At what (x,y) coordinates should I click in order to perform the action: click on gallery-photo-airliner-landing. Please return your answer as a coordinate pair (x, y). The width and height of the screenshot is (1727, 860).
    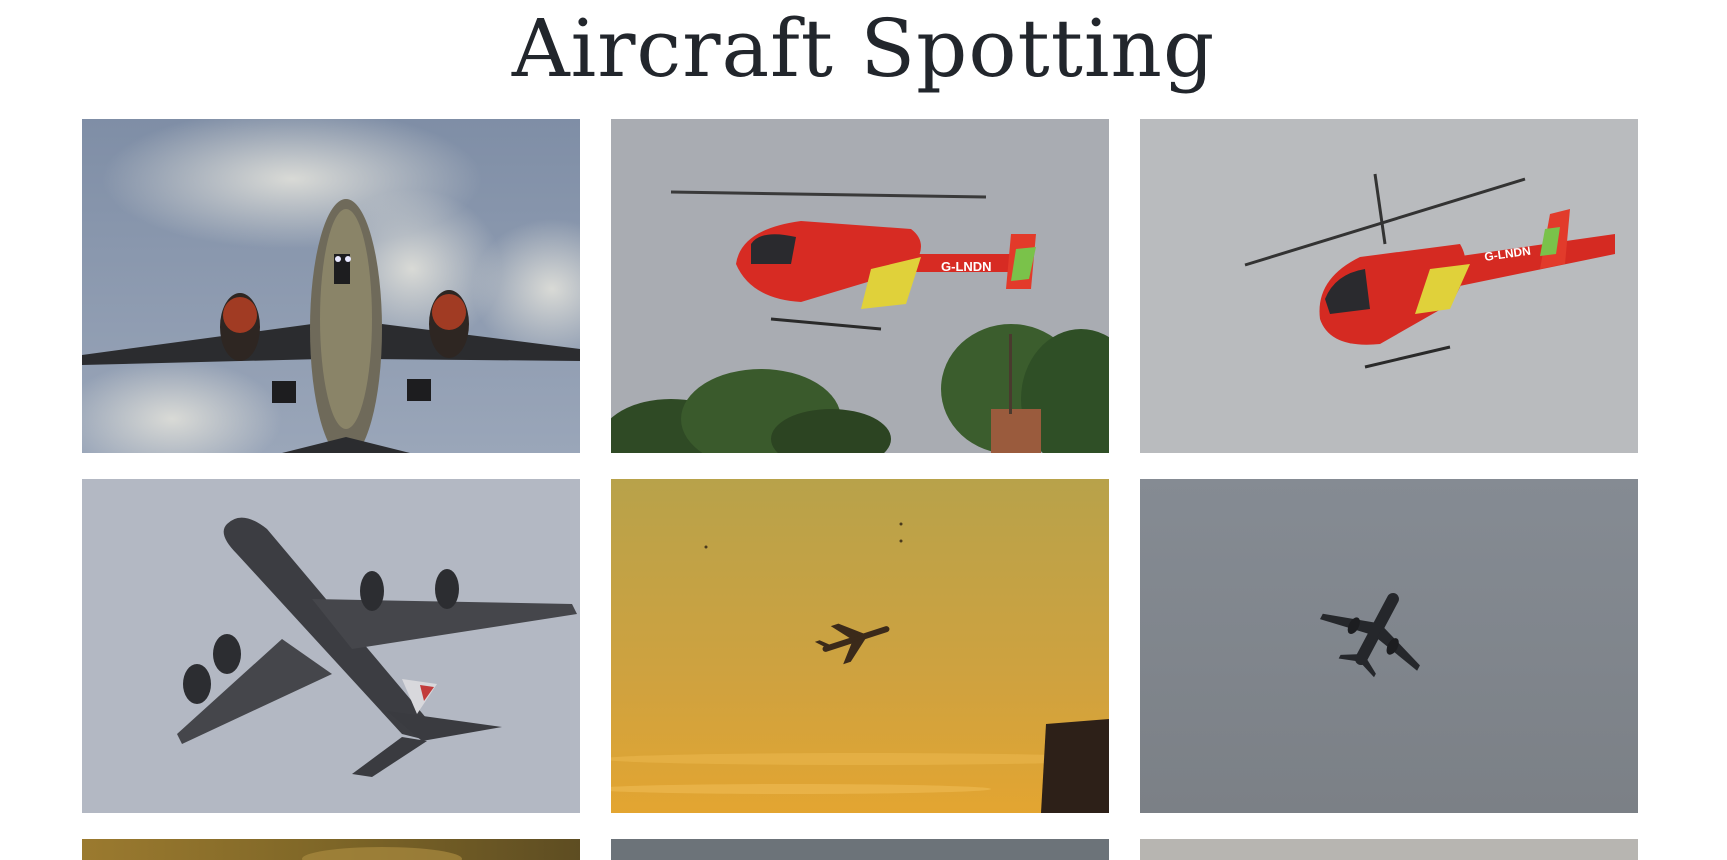
    Looking at the image, I should click on (331, 286).